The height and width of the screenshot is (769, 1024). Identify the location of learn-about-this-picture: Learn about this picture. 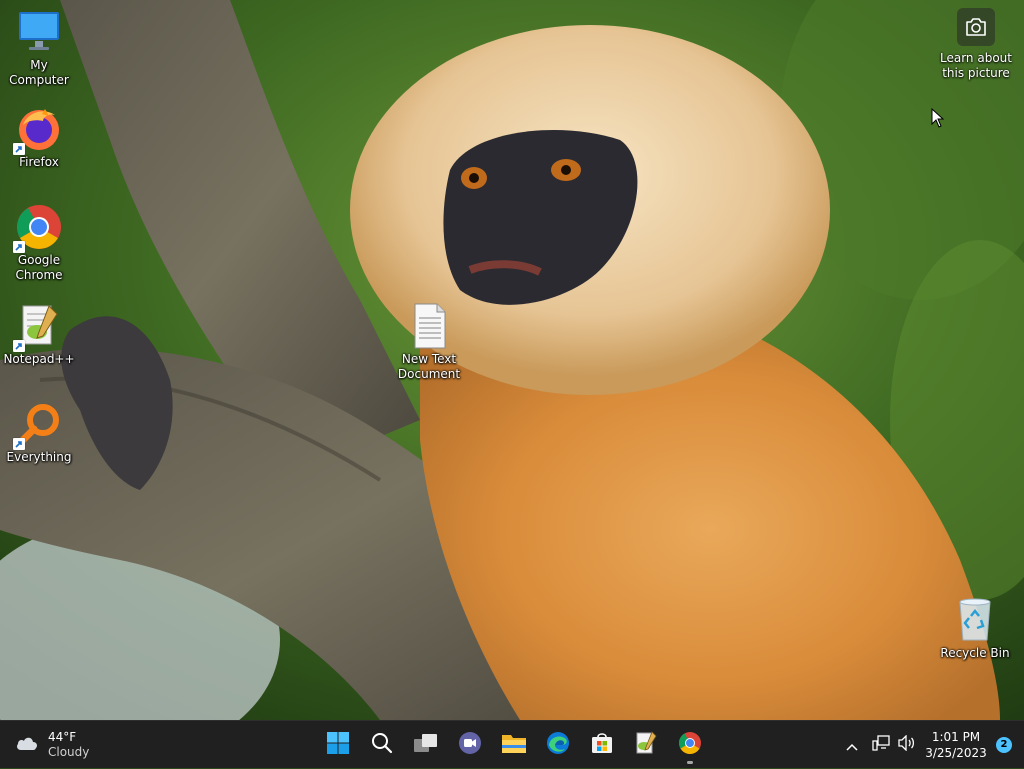
(976, 44).